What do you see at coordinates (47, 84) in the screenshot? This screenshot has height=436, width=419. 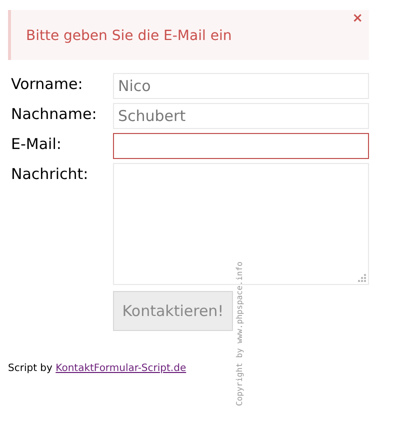 I see `field-label: Vorname:` at bounding box center [47, 84].